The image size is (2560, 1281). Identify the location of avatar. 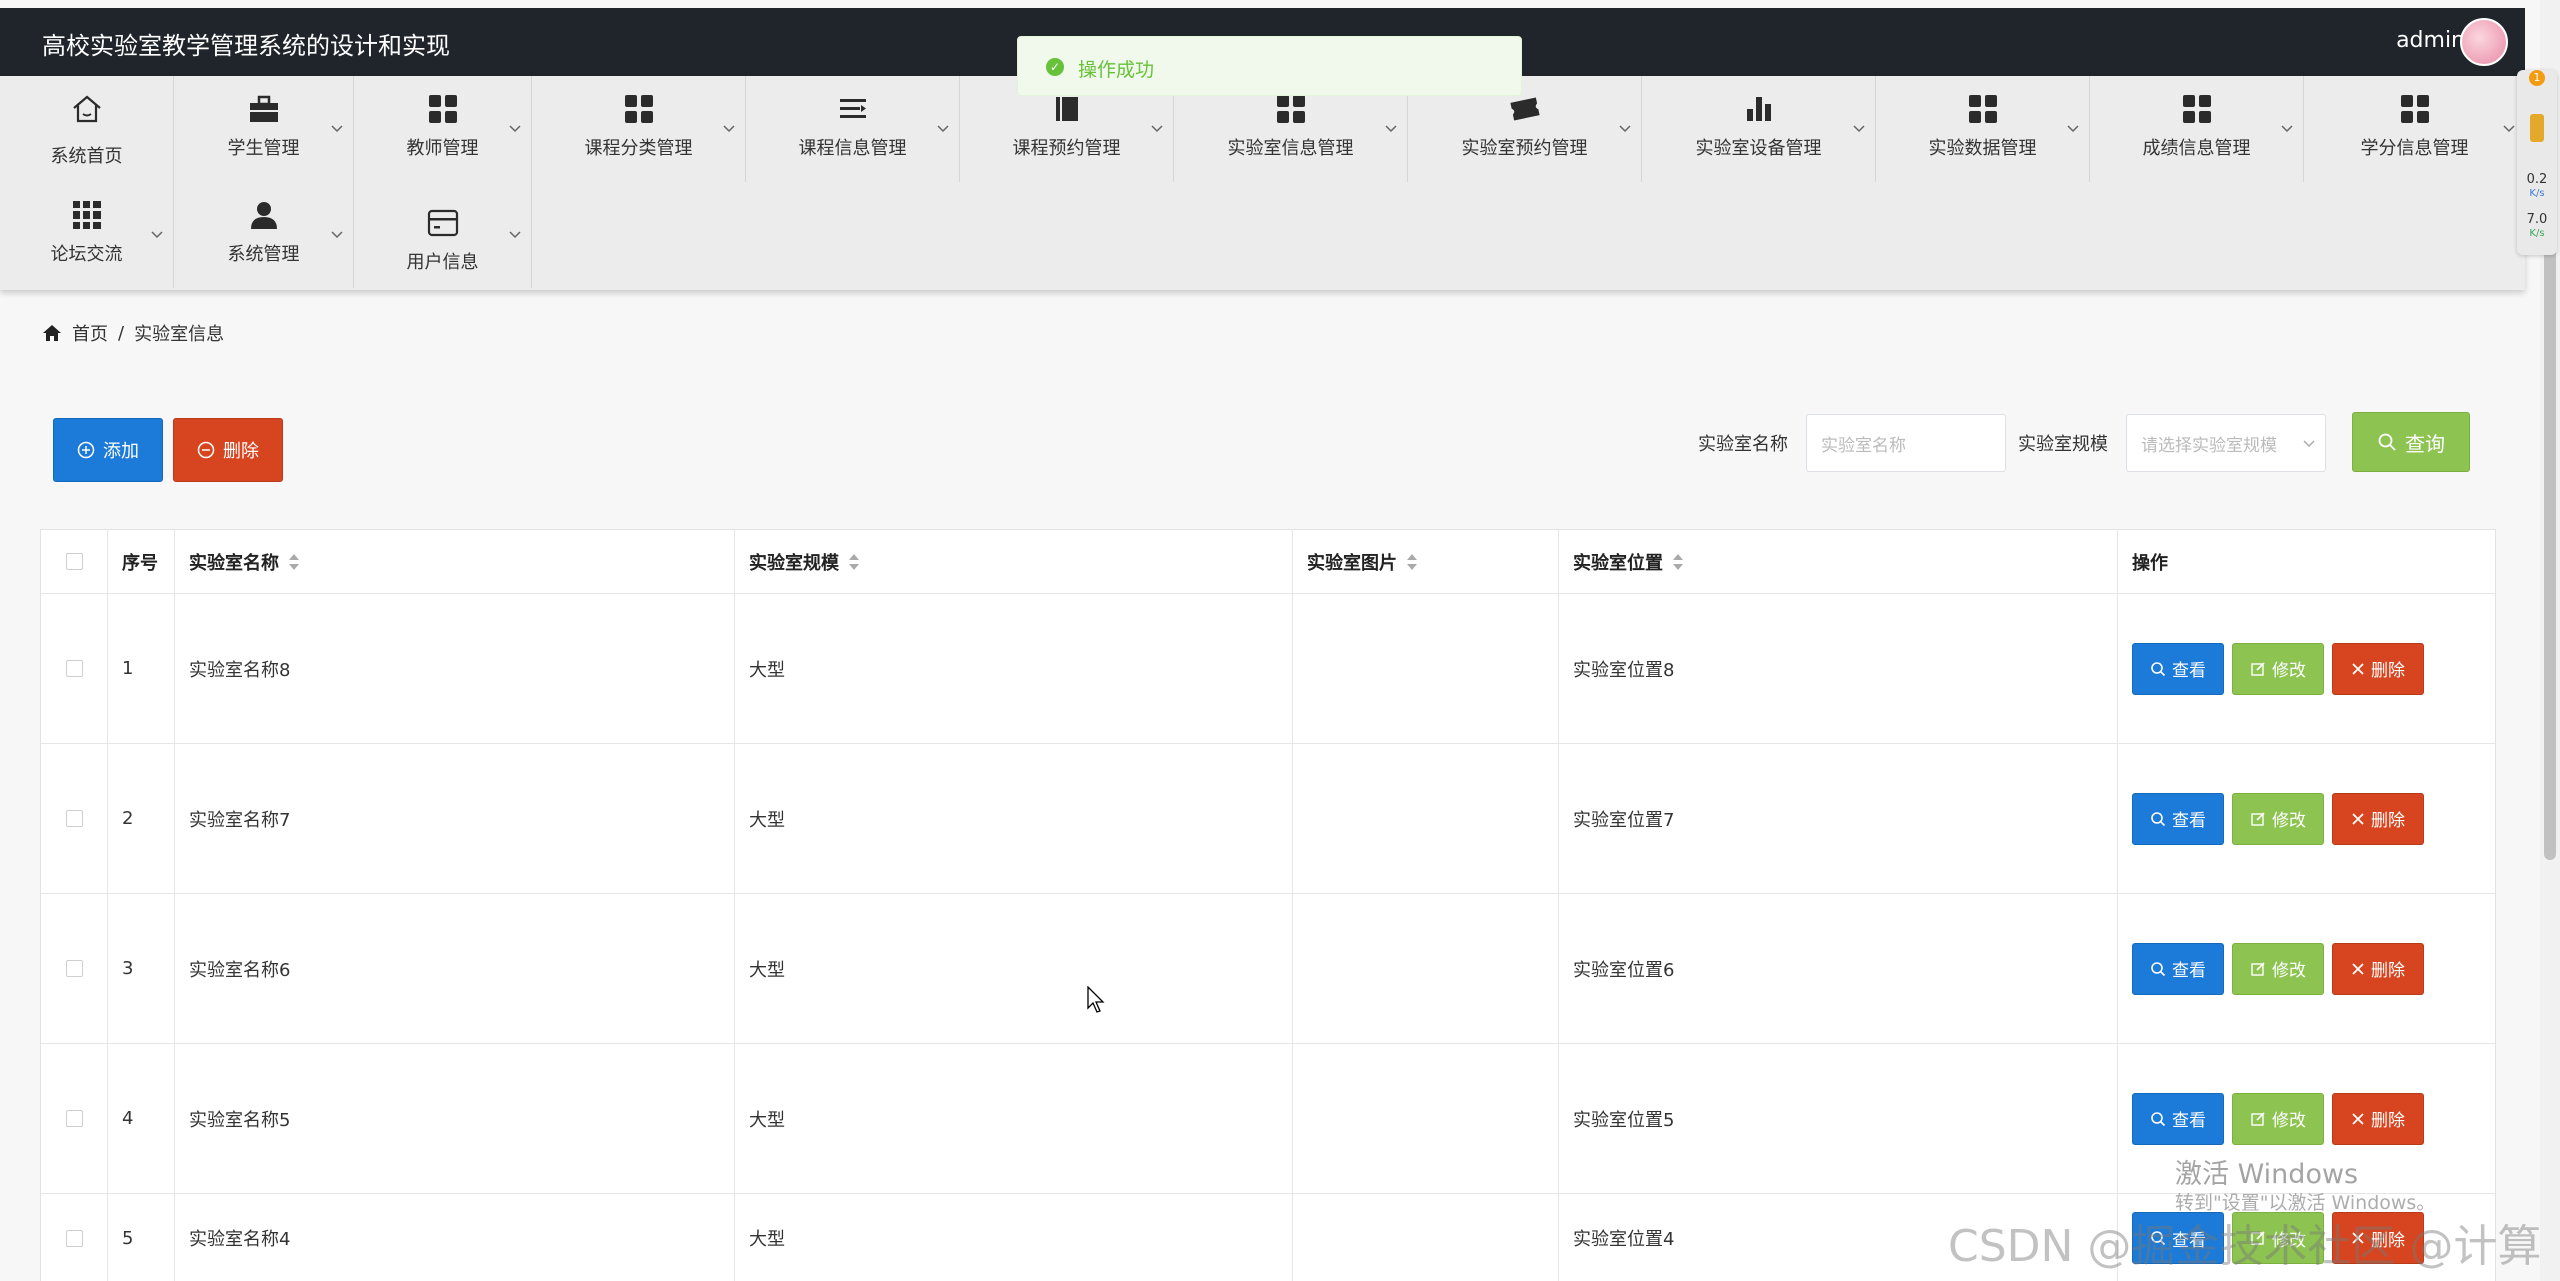
(2484, 42).